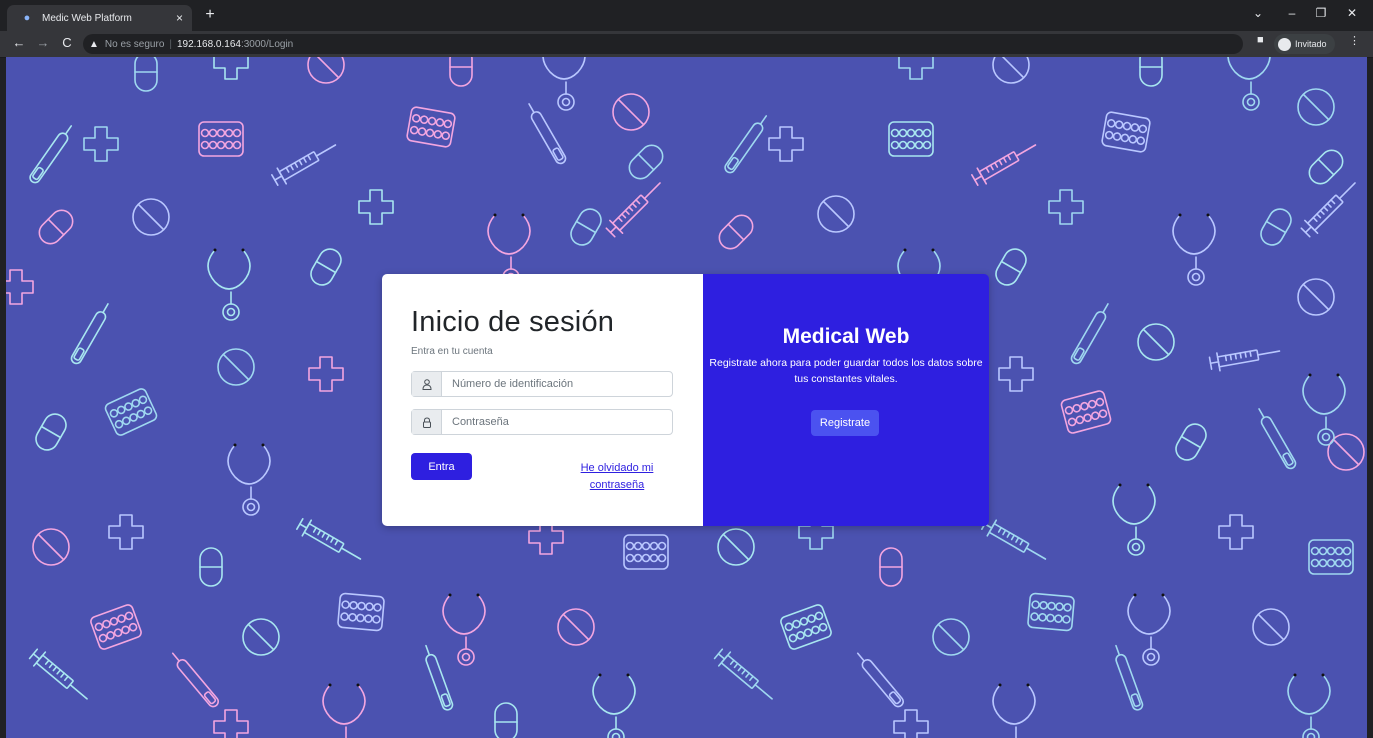 This screenshot has height=738, width=1373. I want to click on profile-button: Invitado, so click(1304, 44).